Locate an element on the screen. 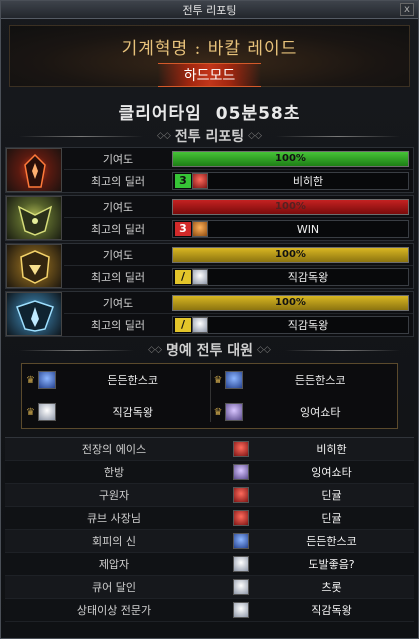 This screenshot has height=639, width=419. honor-member: ♛ 잉여쇼타 is located at coordinates (304, 412).